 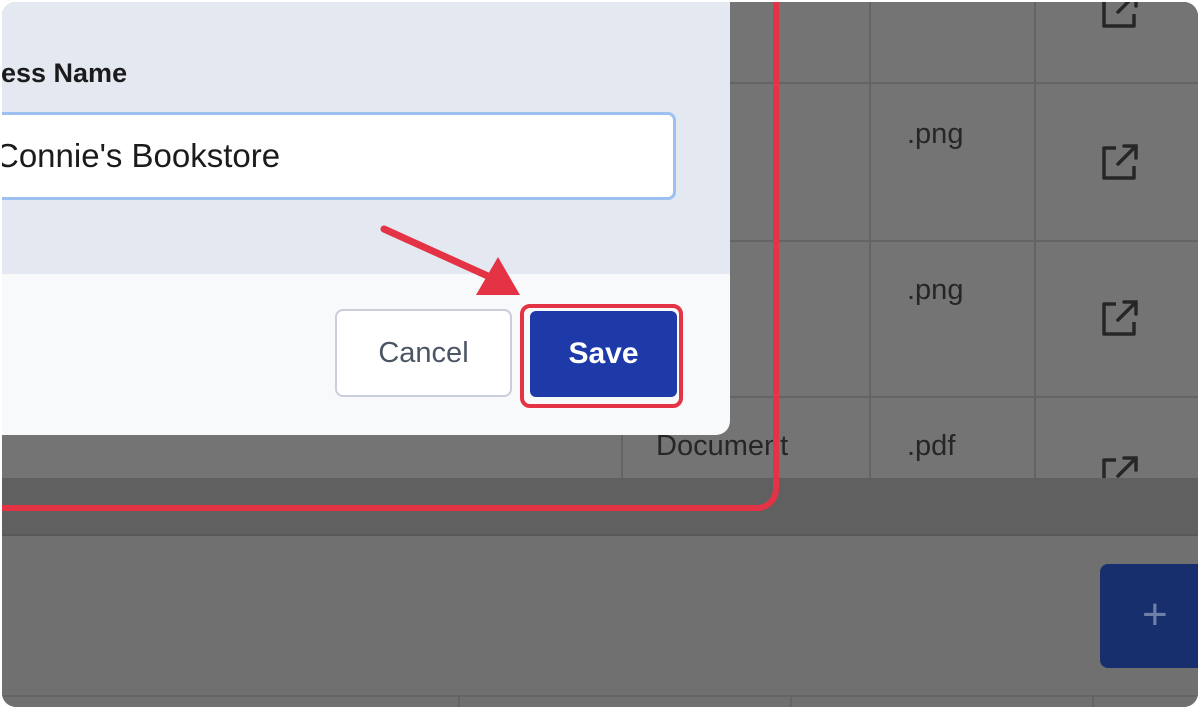 What do you see at coordinates (600, 696) in the screenshot?
I see `footer-divider` at bounding box center [600, 696].